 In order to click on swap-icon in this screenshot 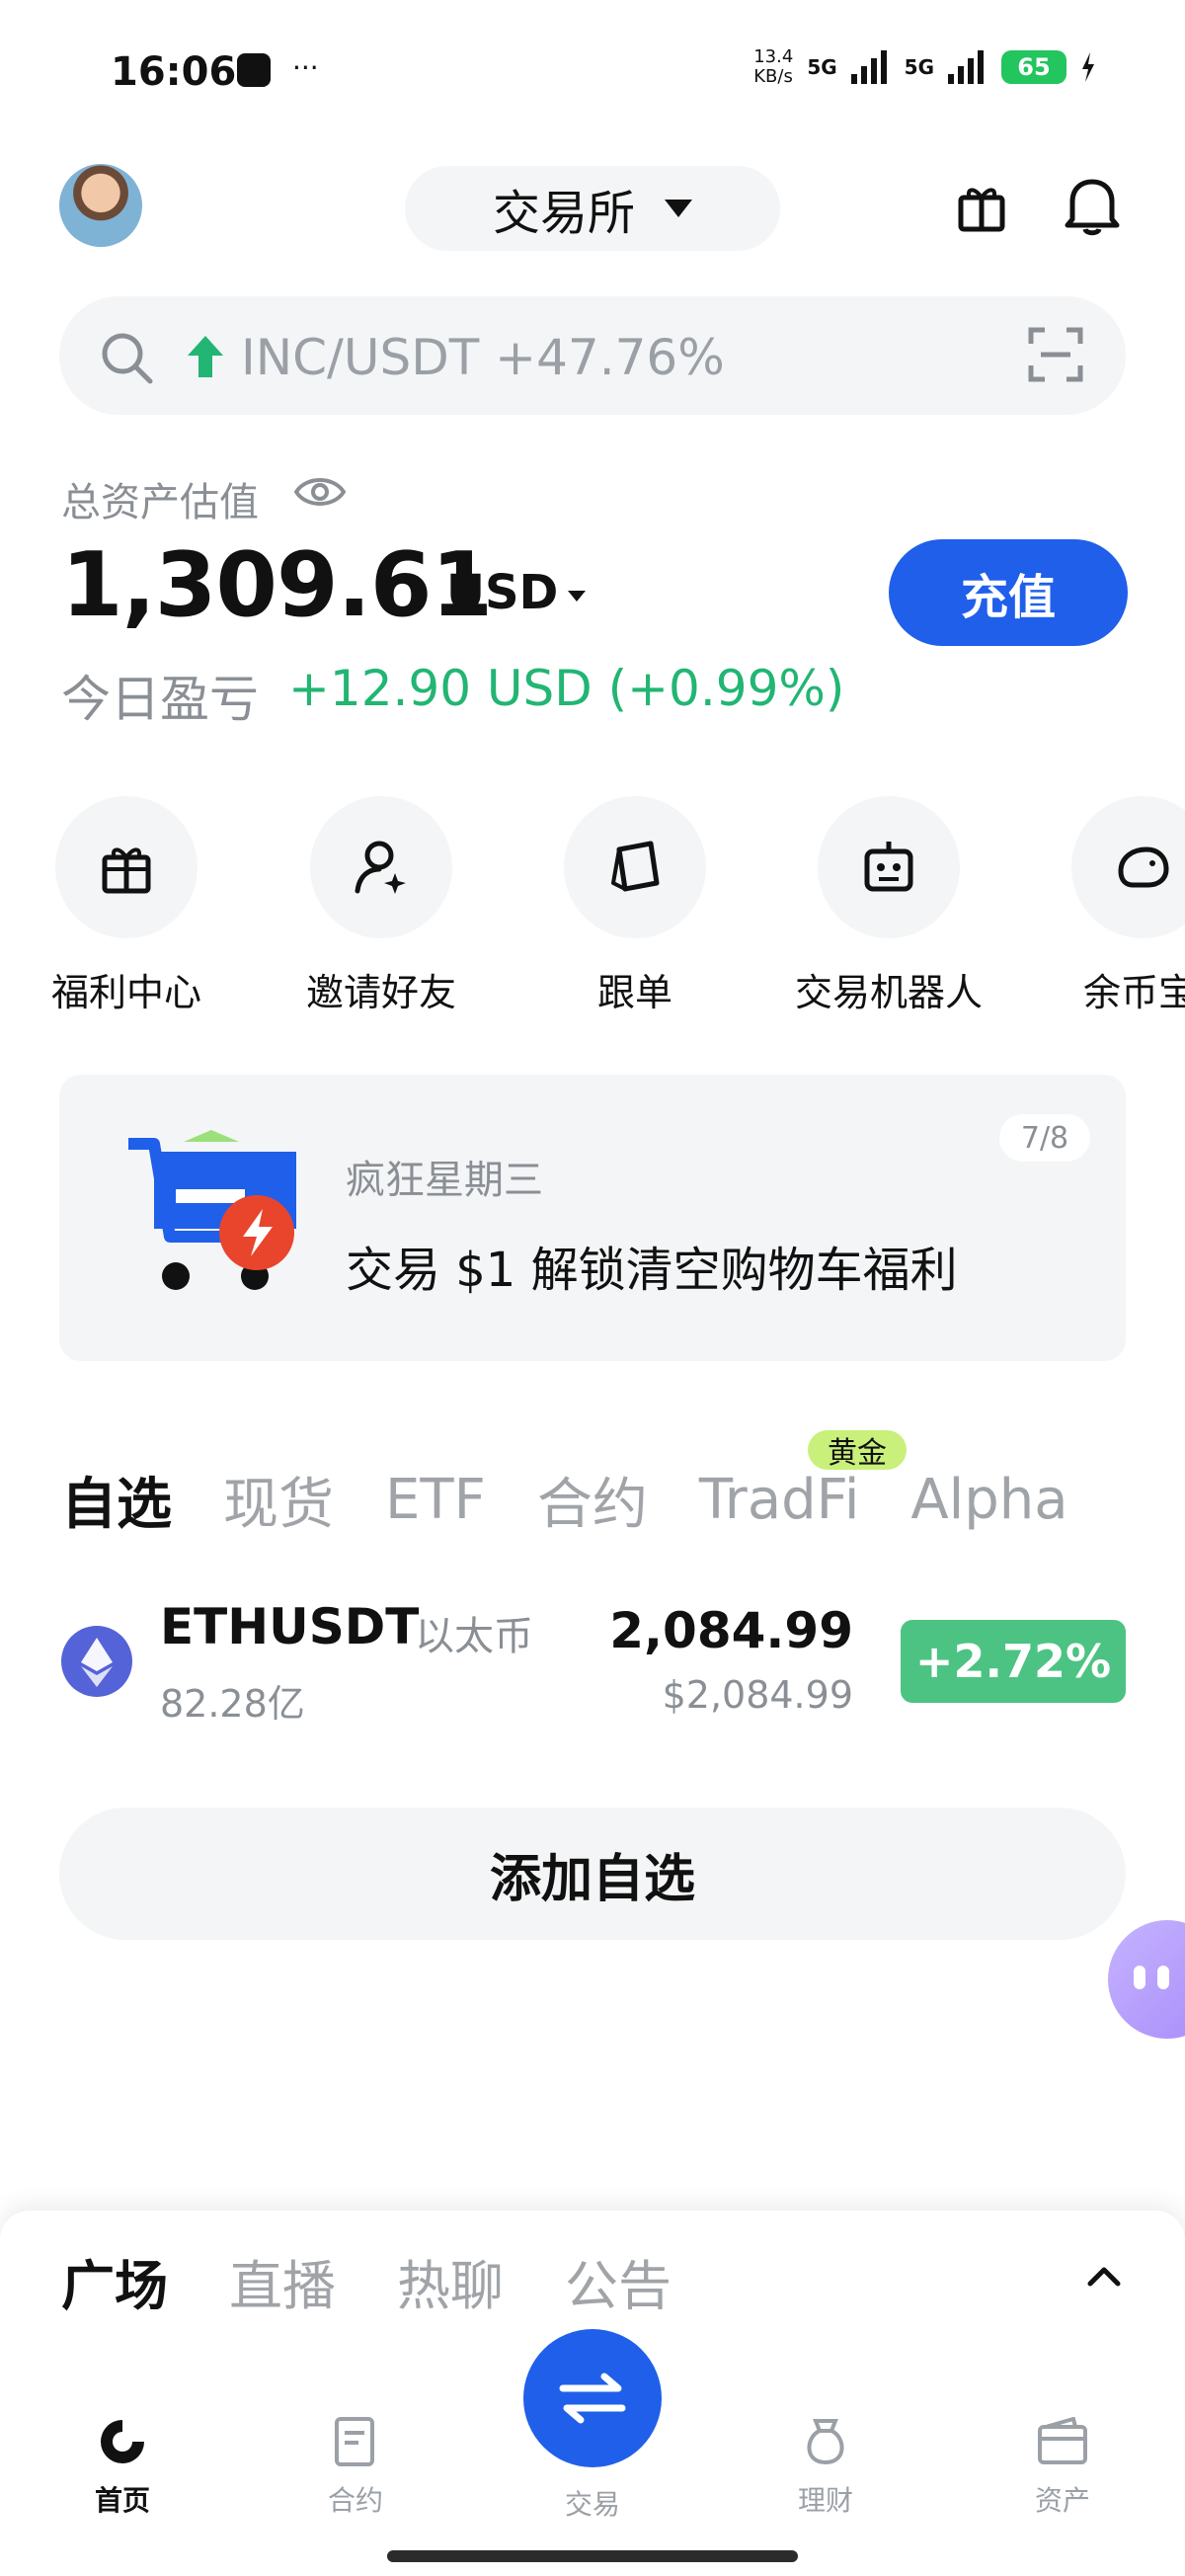, I will do `click(592, 2398)`.